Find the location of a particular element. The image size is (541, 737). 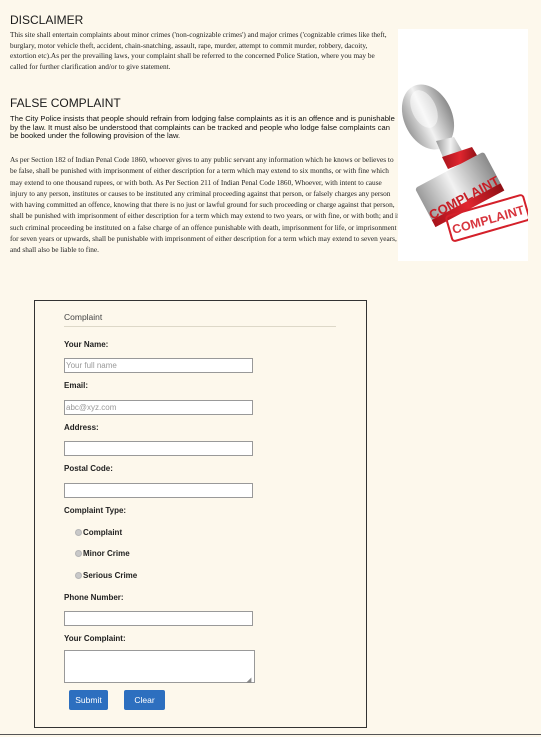

false-complaint-heading: FALSE COMPLAINT is located at coordinates (65, 103).